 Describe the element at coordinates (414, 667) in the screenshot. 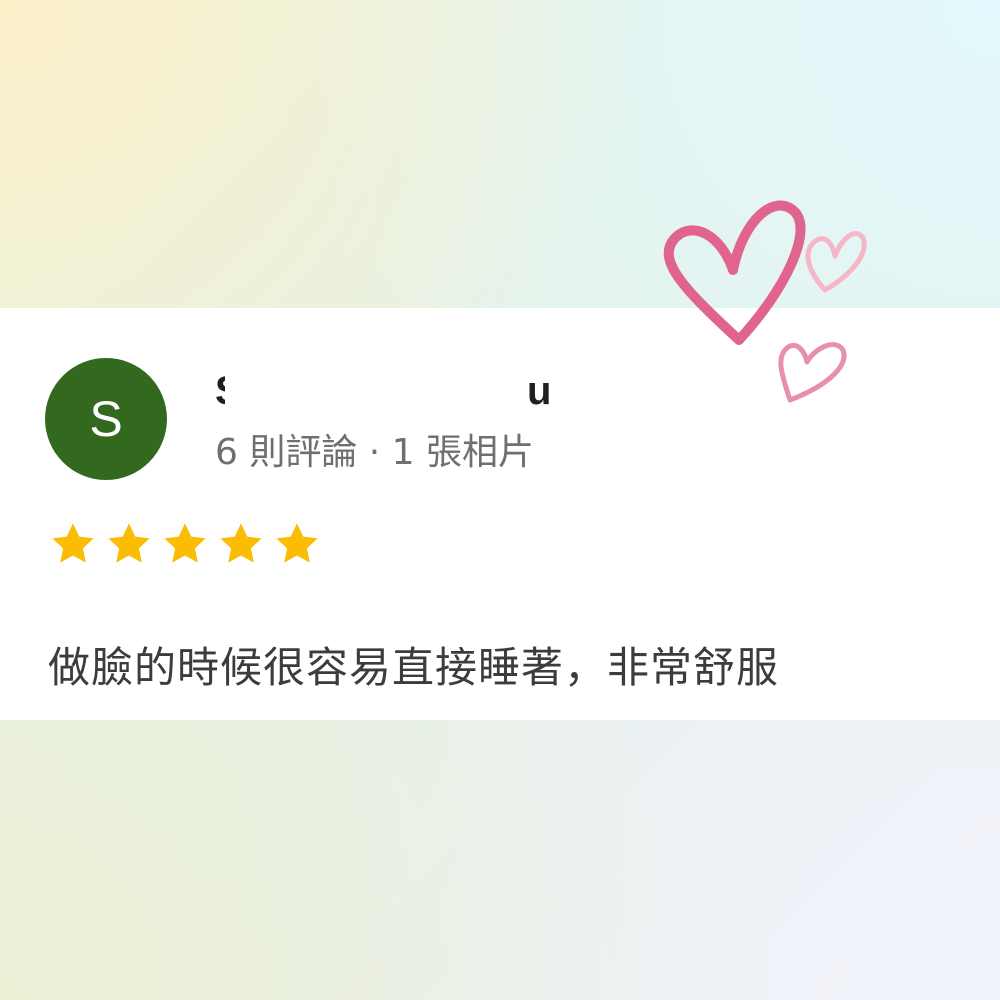

I see `review-text: 做臉的時候很容易直接睡著，非常舒服` at that location.